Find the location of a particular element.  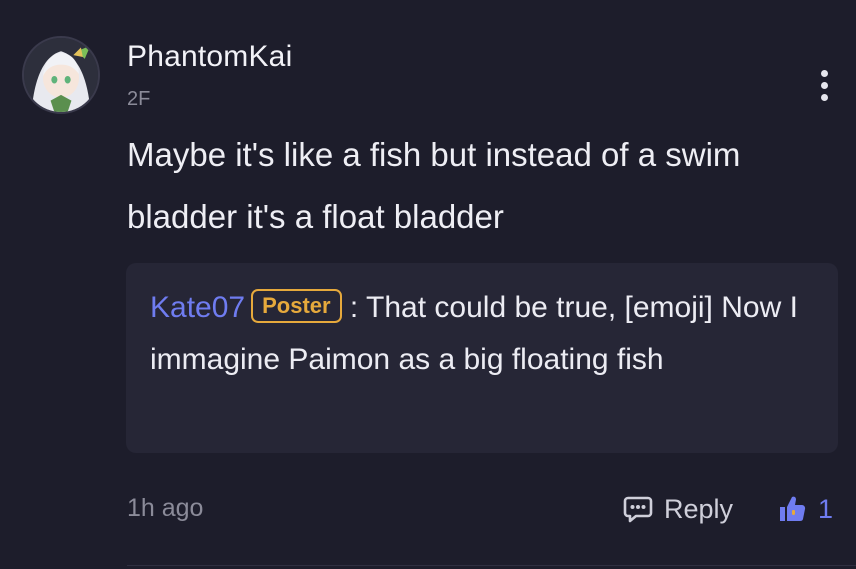

thumbs-up-icon is located at coordinates (793, 508).